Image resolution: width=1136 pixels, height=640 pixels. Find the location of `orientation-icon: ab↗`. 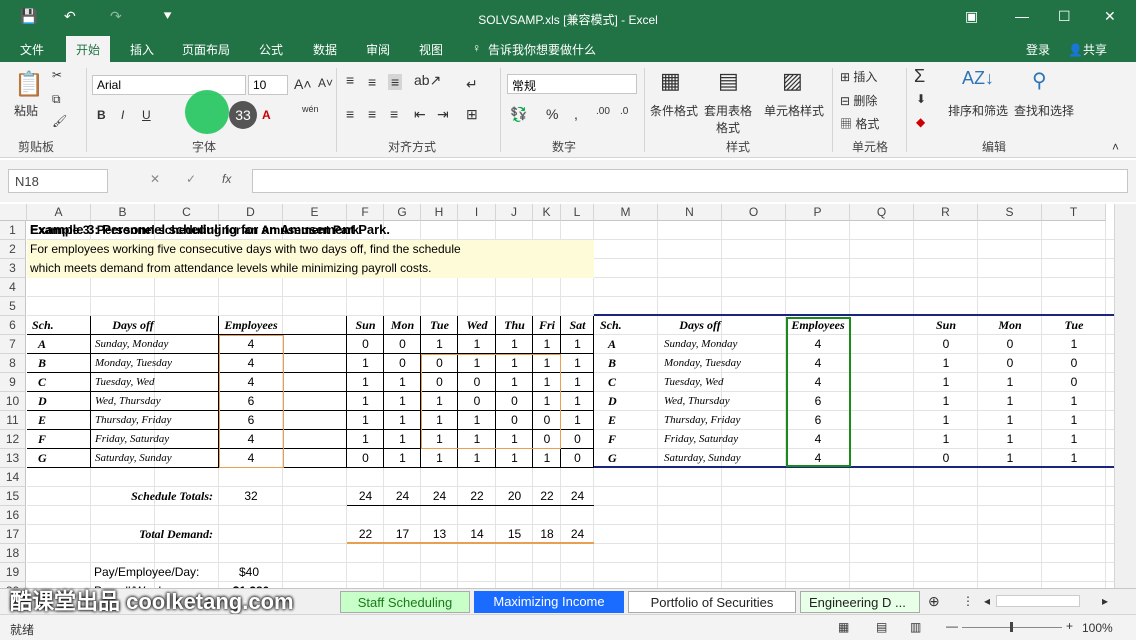

orientation-icon: ab↗ is located at coordinates (427, 80).